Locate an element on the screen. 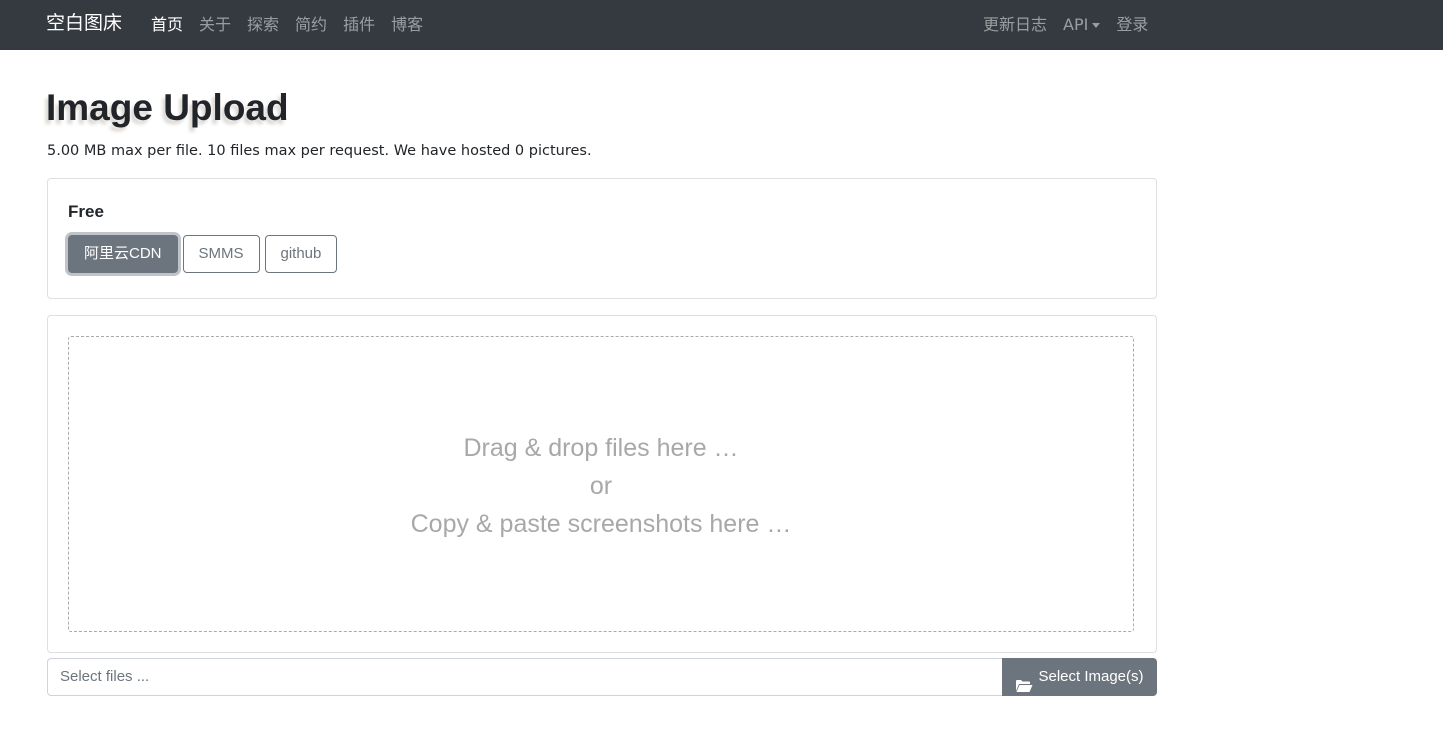 This screenshot has height=752, width=1443. nav-api-dropdown: API is located at coordinates (1082, 25).